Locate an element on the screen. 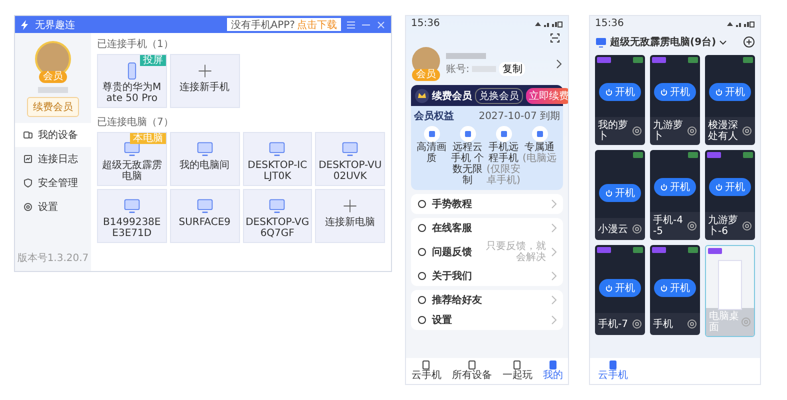 The width and height of the screenshot is (787, 400). add-device-card: 连接新电脑 is located at coordinates (350, 216).